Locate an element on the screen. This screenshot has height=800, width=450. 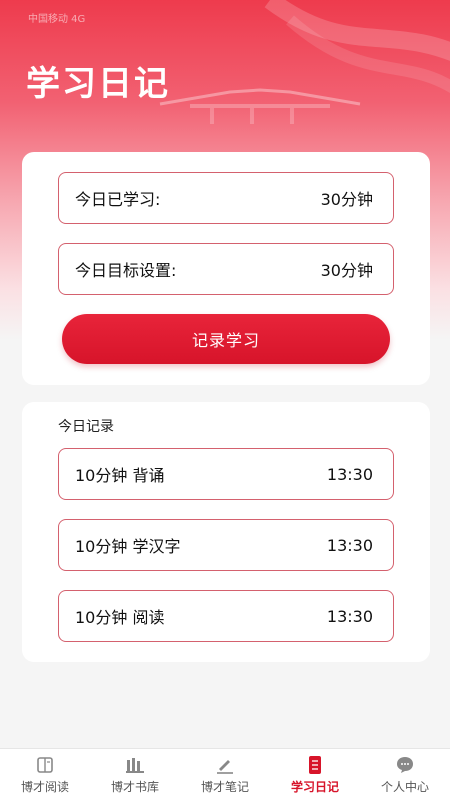
tab-label: 博才书库 is located at coordinates (134, 786).